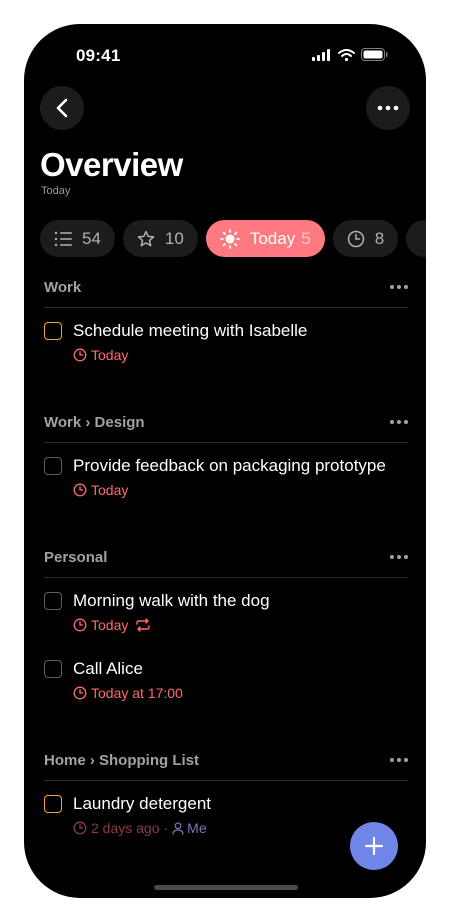  What do you see at coordinates (77, 238) in the screenshot?
I see `filter-chip-all: 54` at bounding box center [77, 238].